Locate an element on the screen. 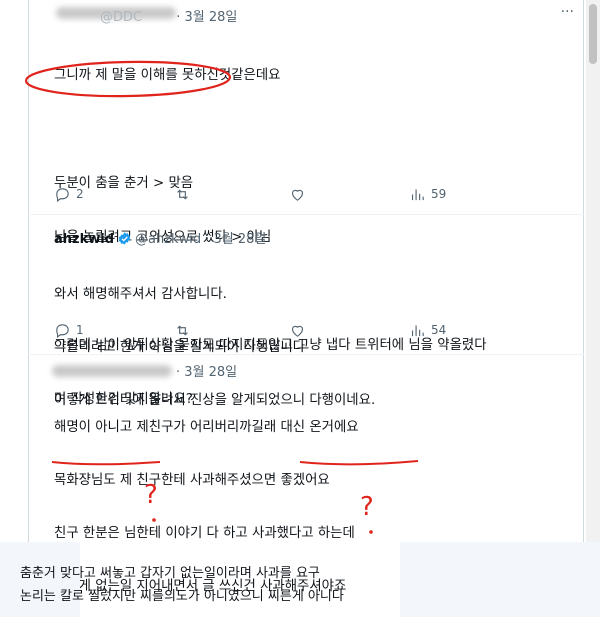 The height and width of the screenshot is (617, 600). tweet-actions: 1 54 is located at coordinates (264, 330).